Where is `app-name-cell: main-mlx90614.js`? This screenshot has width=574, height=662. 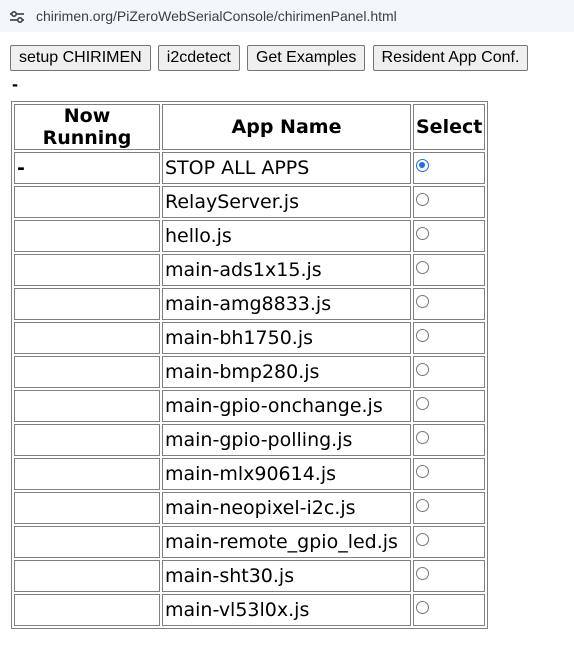
app-name-cell: main-mlx90614.js is located at coordinates (286, 474).